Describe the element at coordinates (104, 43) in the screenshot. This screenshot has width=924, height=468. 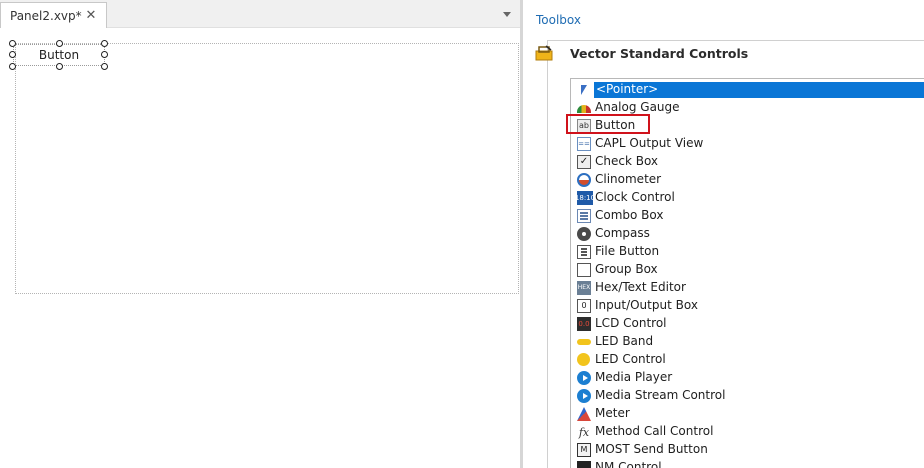
I see `resize-handle-top-right` at that location.